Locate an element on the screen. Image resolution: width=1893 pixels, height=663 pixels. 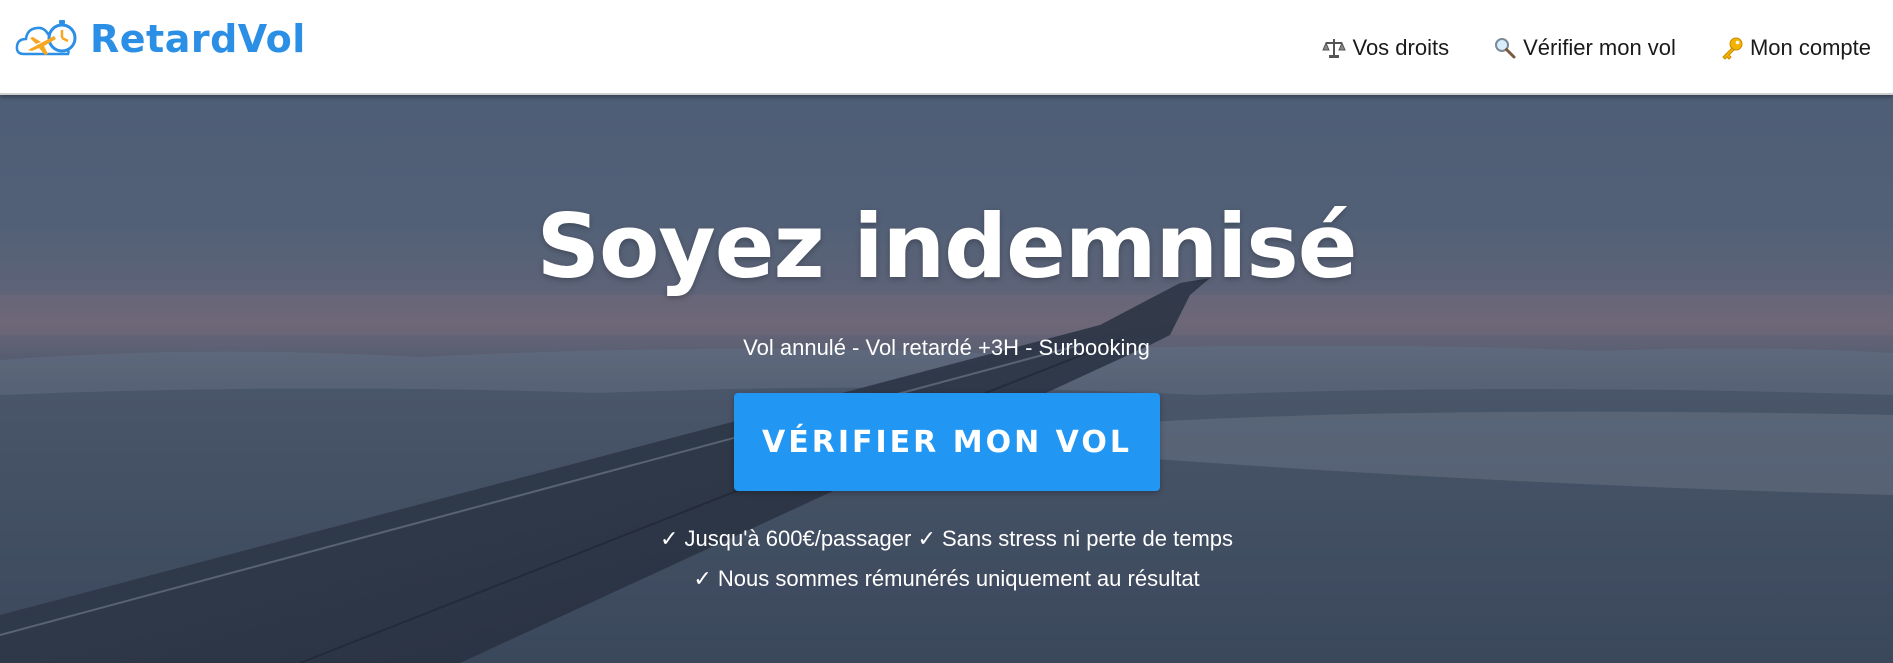
scales-icon is located at coordinates (1334, 48).